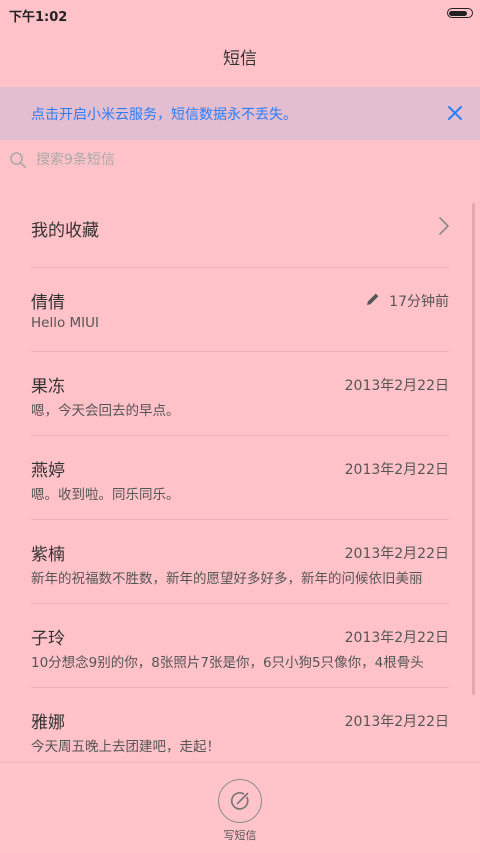  Describe the element at coordinates (240, 725) in the screenshot. I see `conversation-item: 雅娜 2013年2月22日 今天周五晚上去团建吧，走起！` at that location.